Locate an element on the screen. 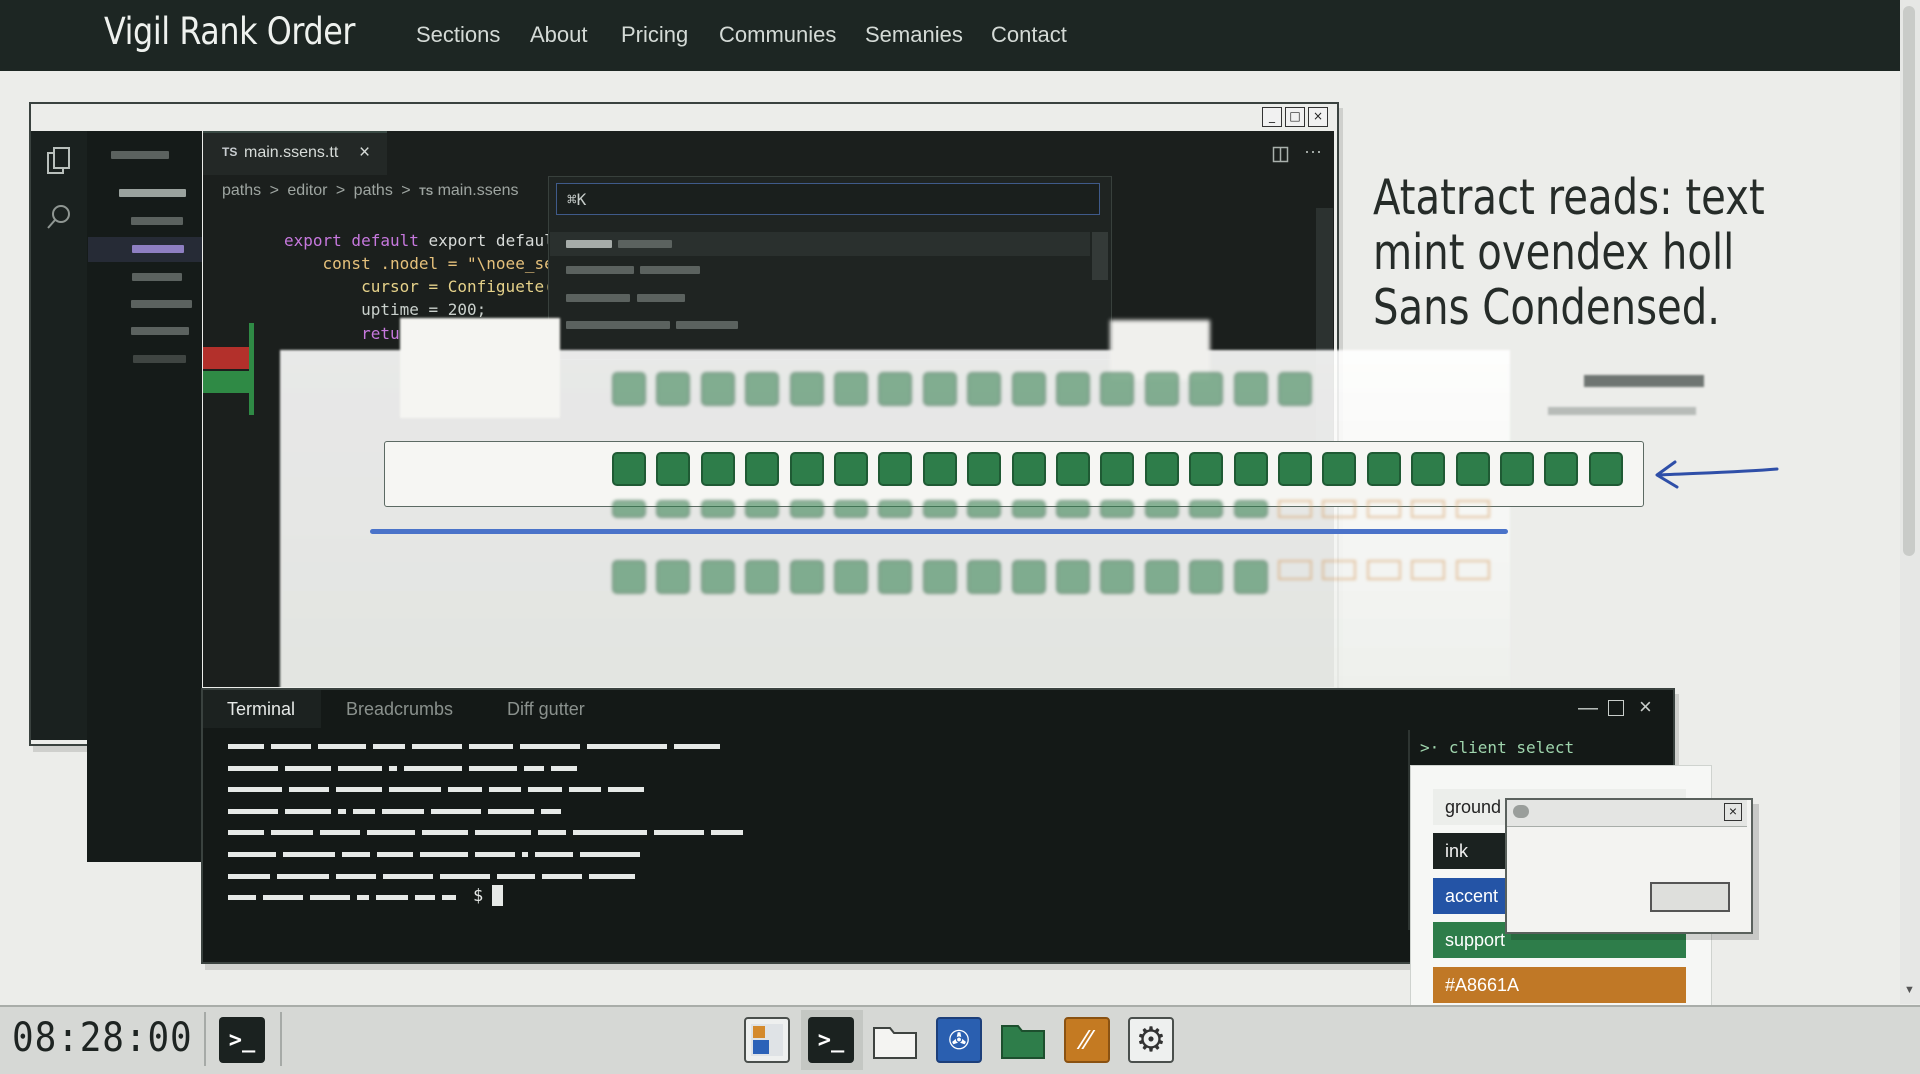 Image resolution: width=1920 pixels, height=1074 pixels. nav-link-contact: Contact is located at coordinates (1029, 35).